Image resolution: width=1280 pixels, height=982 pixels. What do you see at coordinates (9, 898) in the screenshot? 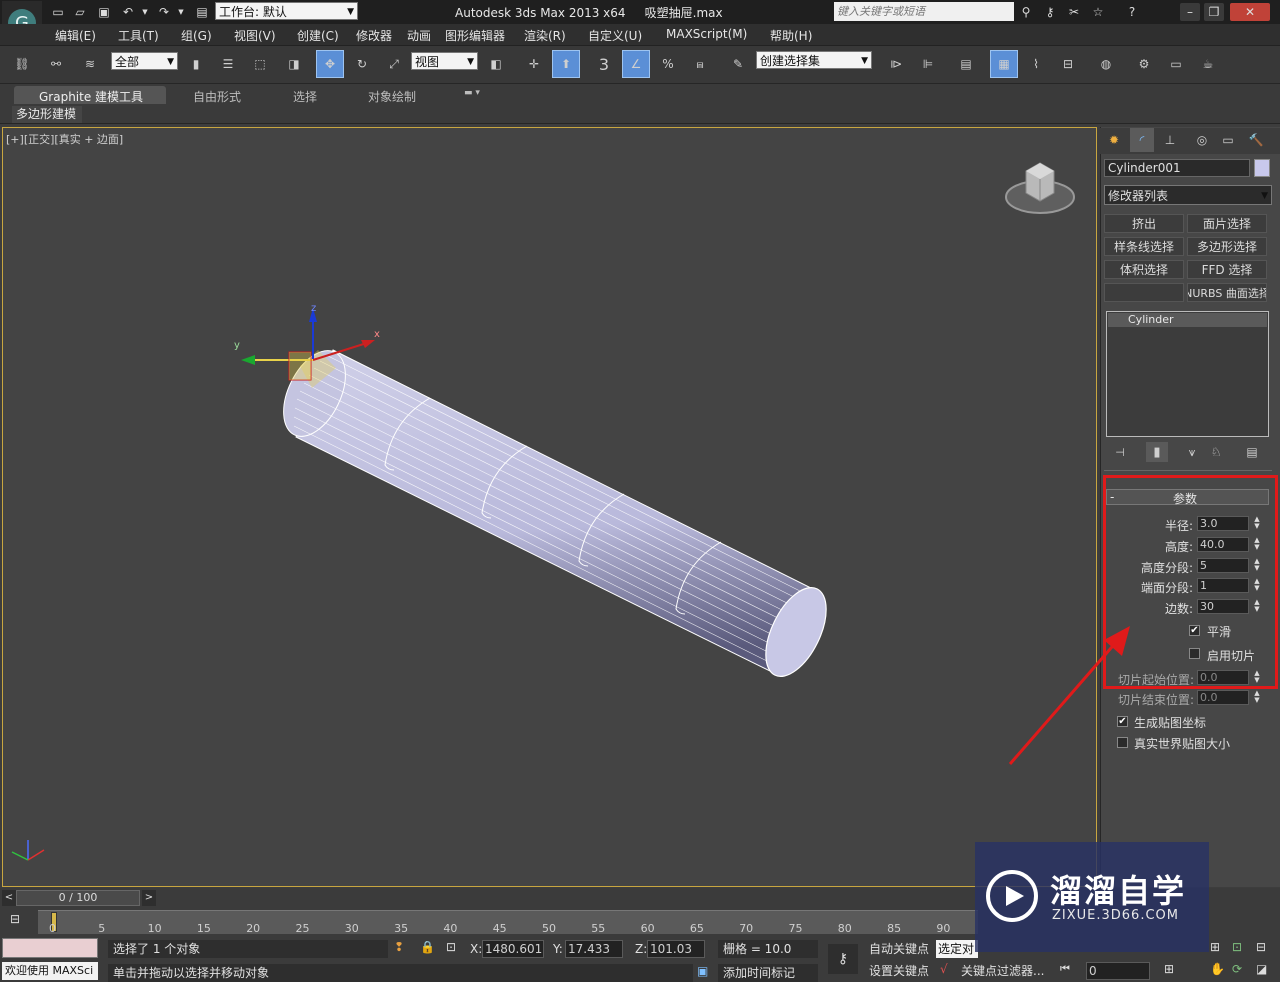
I see `time-slider-prev: <` at bounding box center [9, 898].